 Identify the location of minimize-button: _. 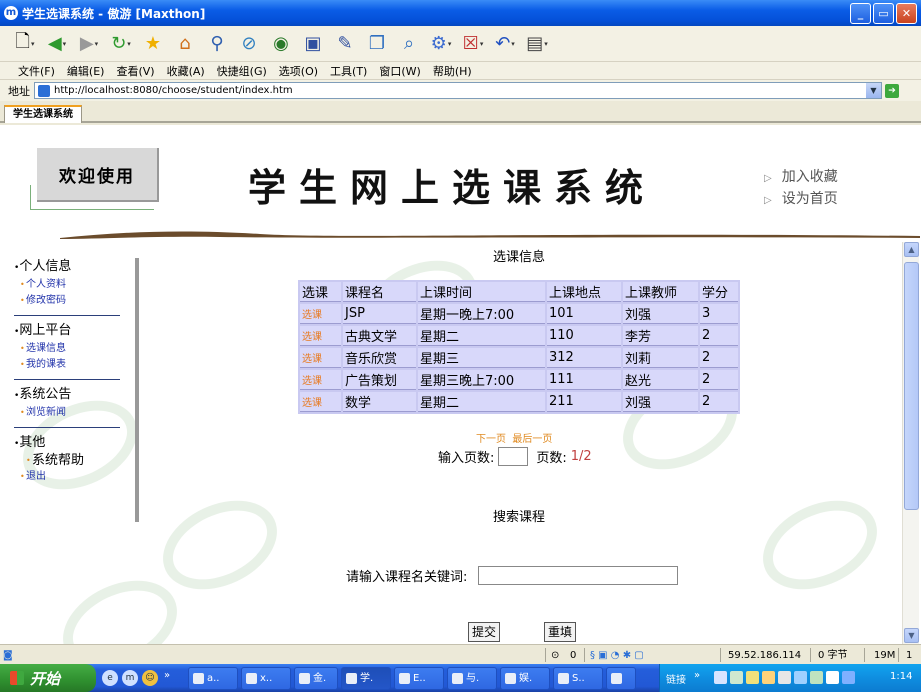
(860, 13).